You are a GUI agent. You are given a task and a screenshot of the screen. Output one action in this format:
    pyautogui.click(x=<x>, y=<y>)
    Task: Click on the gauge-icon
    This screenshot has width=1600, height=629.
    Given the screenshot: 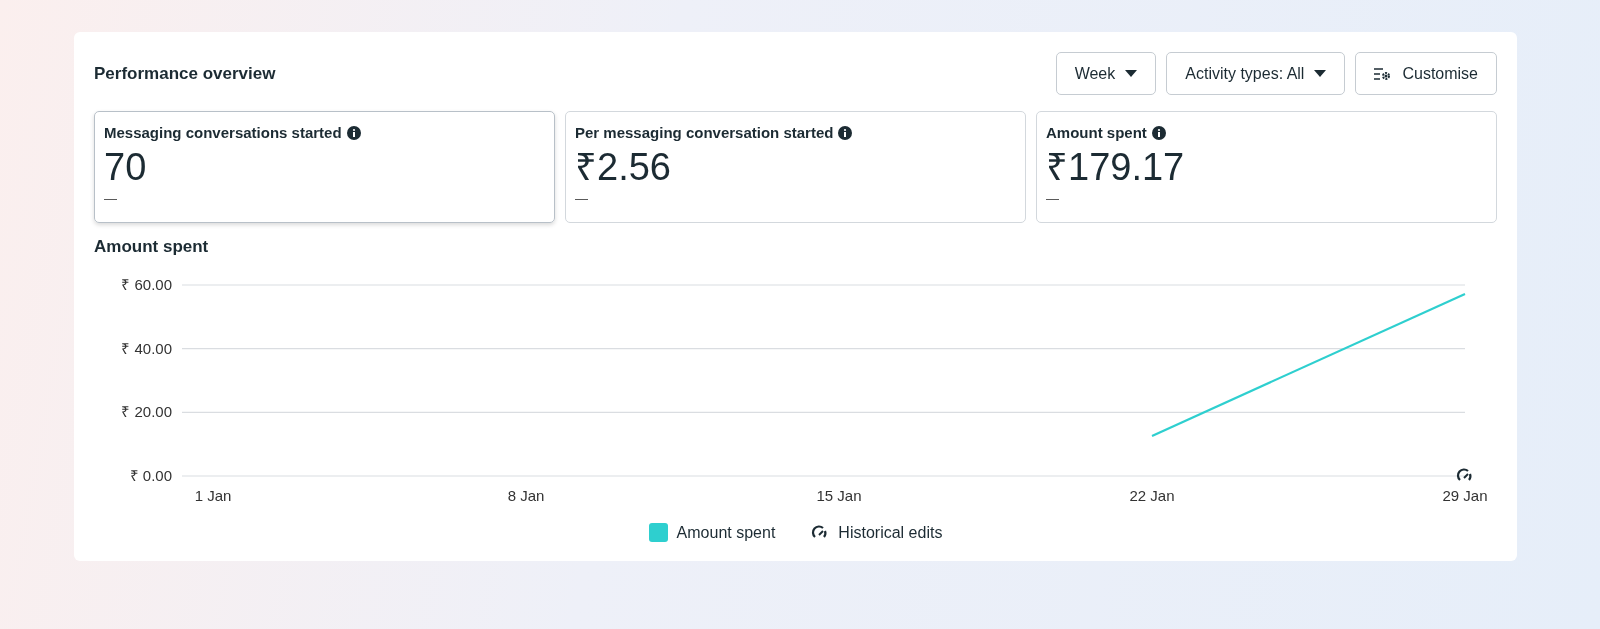 What is the action you would take?
    pyautogui.click(x=1464, y=474)
    